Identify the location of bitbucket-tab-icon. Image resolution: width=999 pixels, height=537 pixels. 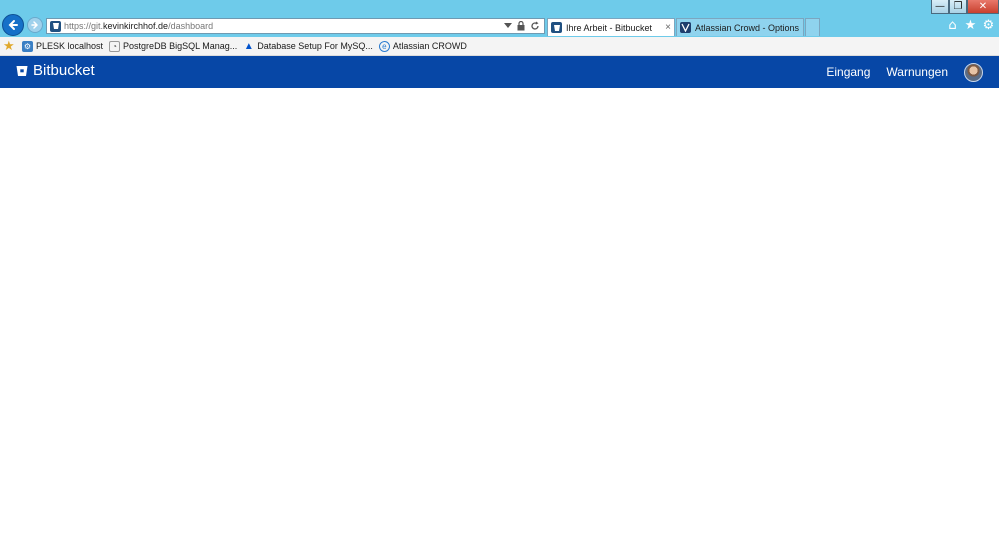
(556, 27).